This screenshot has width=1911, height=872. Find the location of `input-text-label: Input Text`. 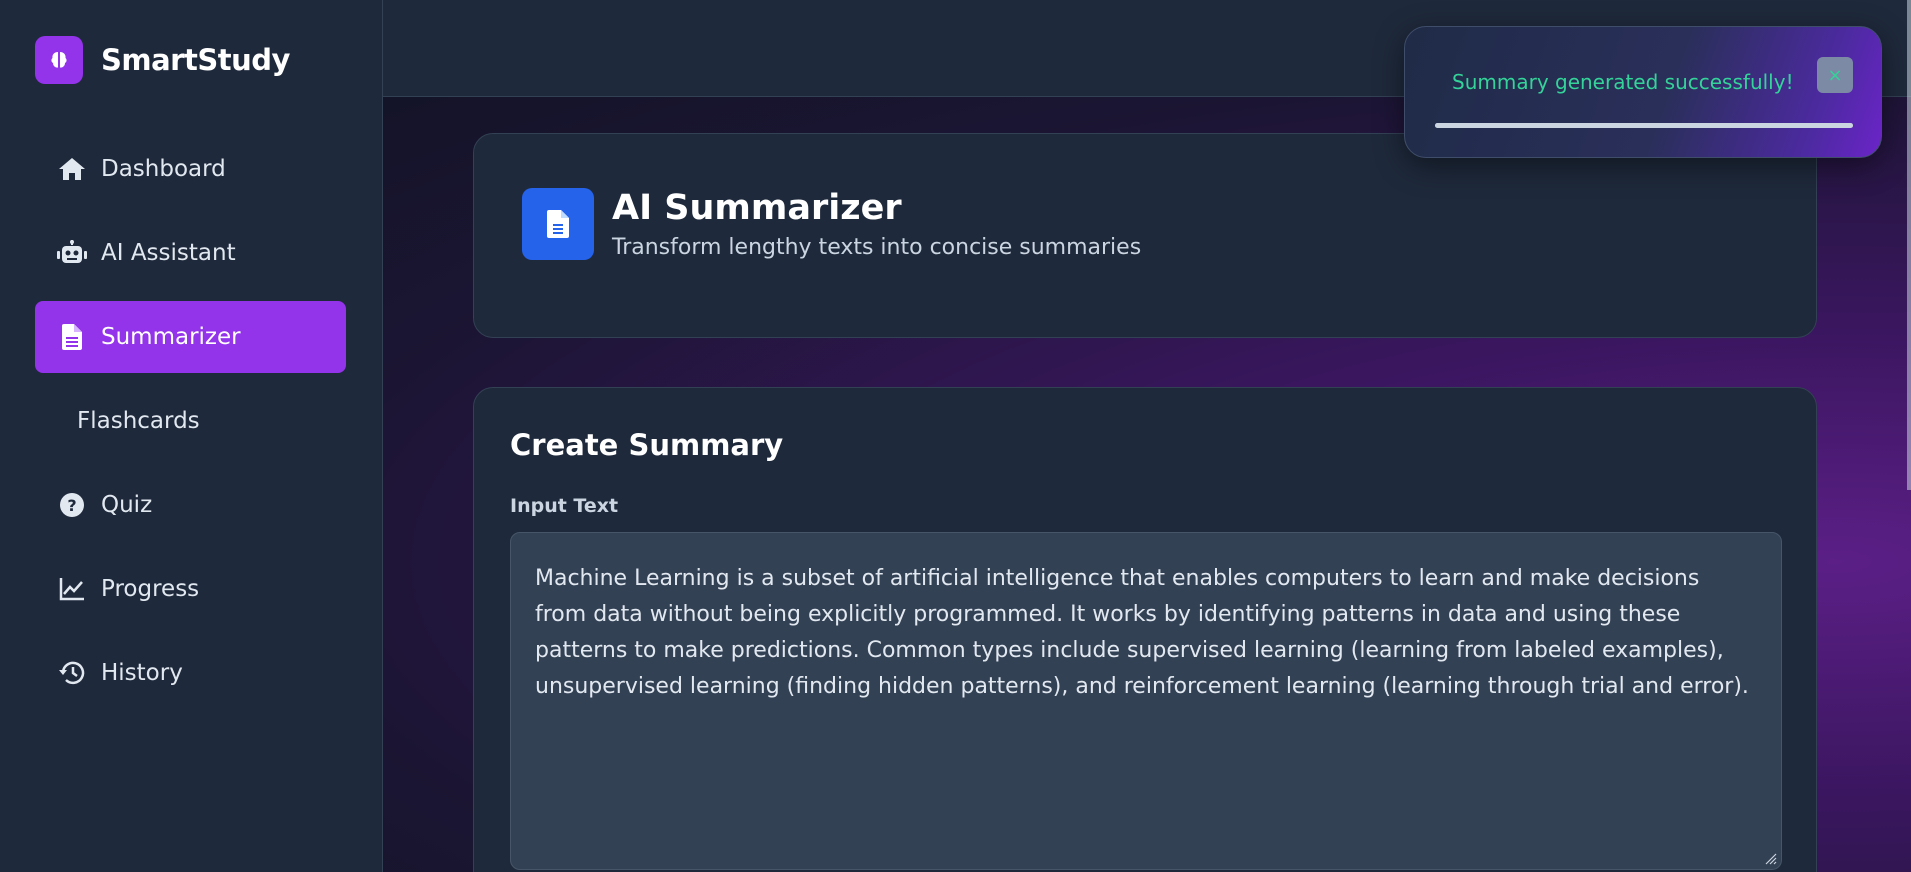

input-text-label: Input Text is located at coordinates (564, 506).